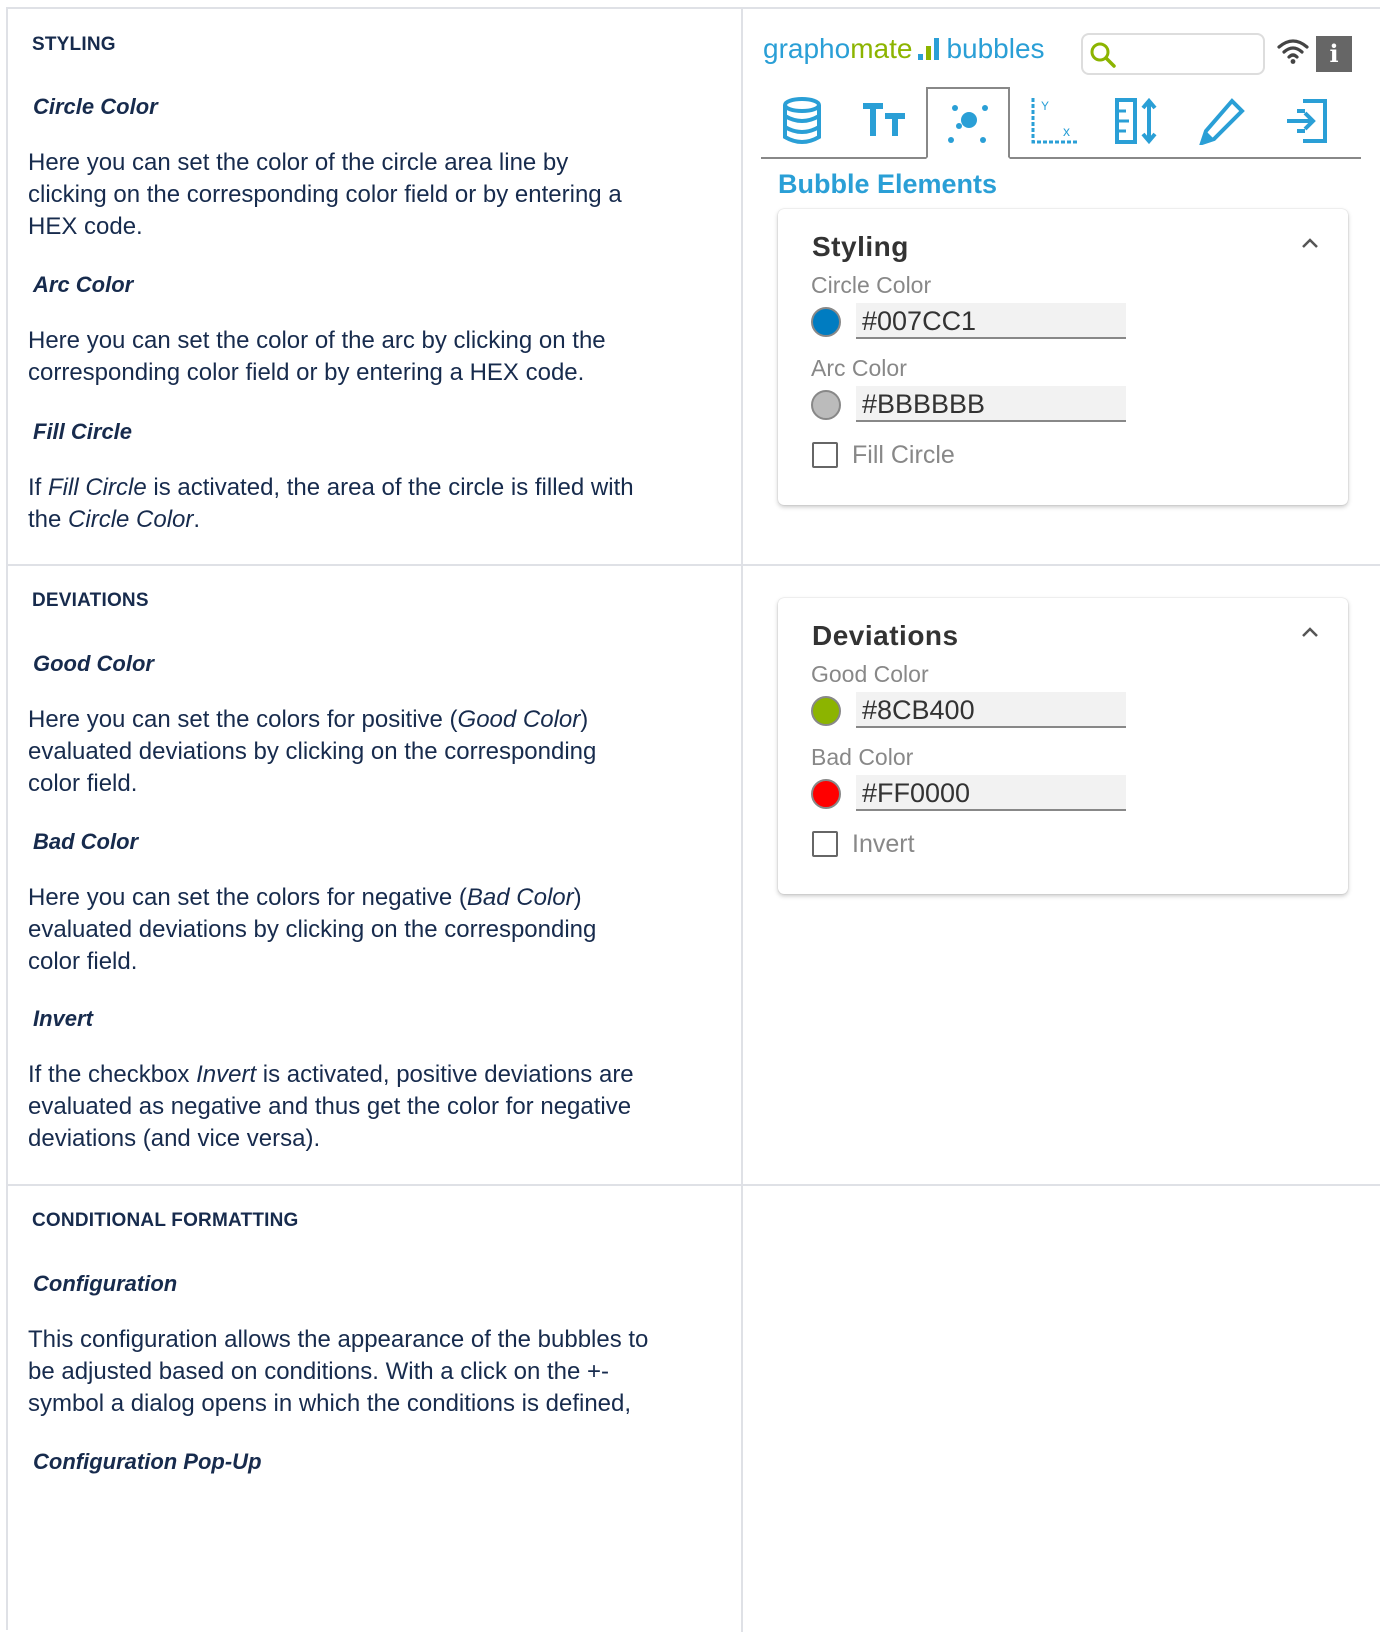 This screenshot has width=1380, height=1632. I want to click on subheading-fill-circle: Fill Circle, so click(83, 431).